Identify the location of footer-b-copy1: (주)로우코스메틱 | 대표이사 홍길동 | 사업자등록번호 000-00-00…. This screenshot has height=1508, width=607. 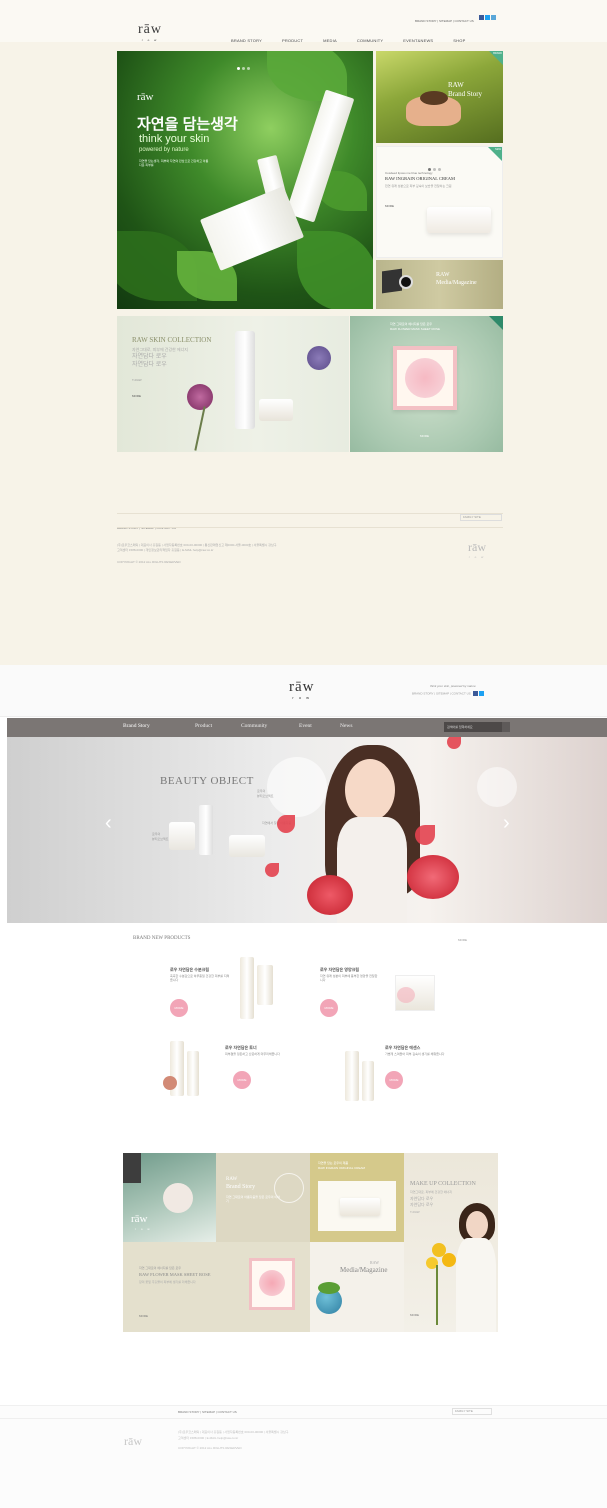
(233, 1432).